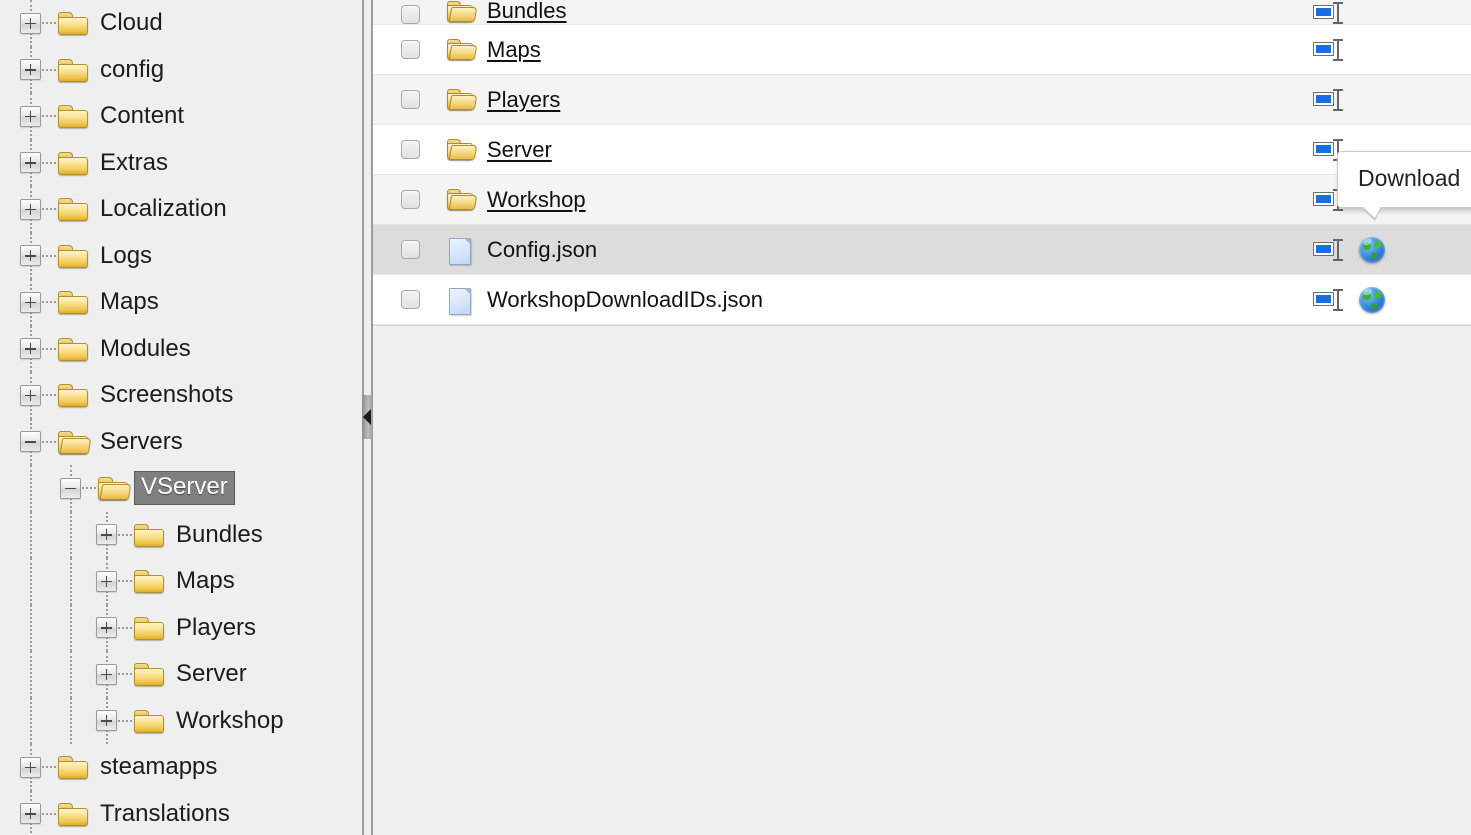 This screenshot has width=1471, height=835. What do you see at coordinates (181, 441) in the screenshot?
I see `tree-item-servers: Servers` at bounding box center [181, 441].